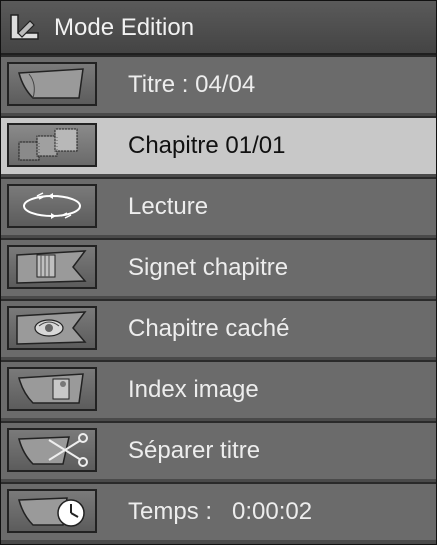  Describe the element at coordinates (207, 145) in the screenshot. I see `menu-item-label: Chapitre 01/01` at that location.